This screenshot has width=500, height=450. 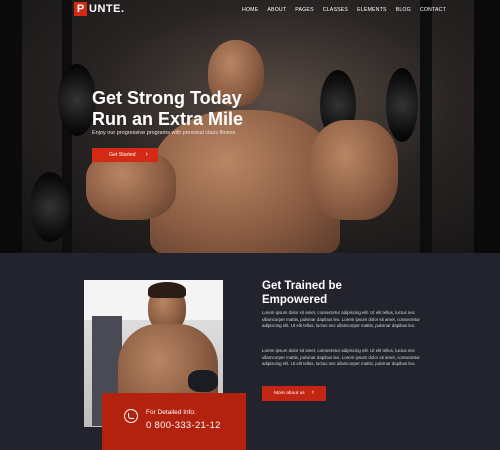 What do you see at coordinates (304, 10) in the screenshot?
I see `nav-item-pages: PAGES` at bounding box center [304, 10].